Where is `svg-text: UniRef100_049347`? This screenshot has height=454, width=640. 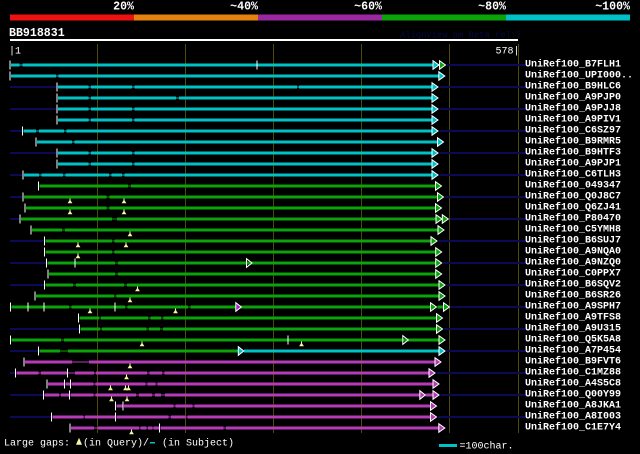
svg-text: UniRef100_049347 is located at coordinates (573, 186).